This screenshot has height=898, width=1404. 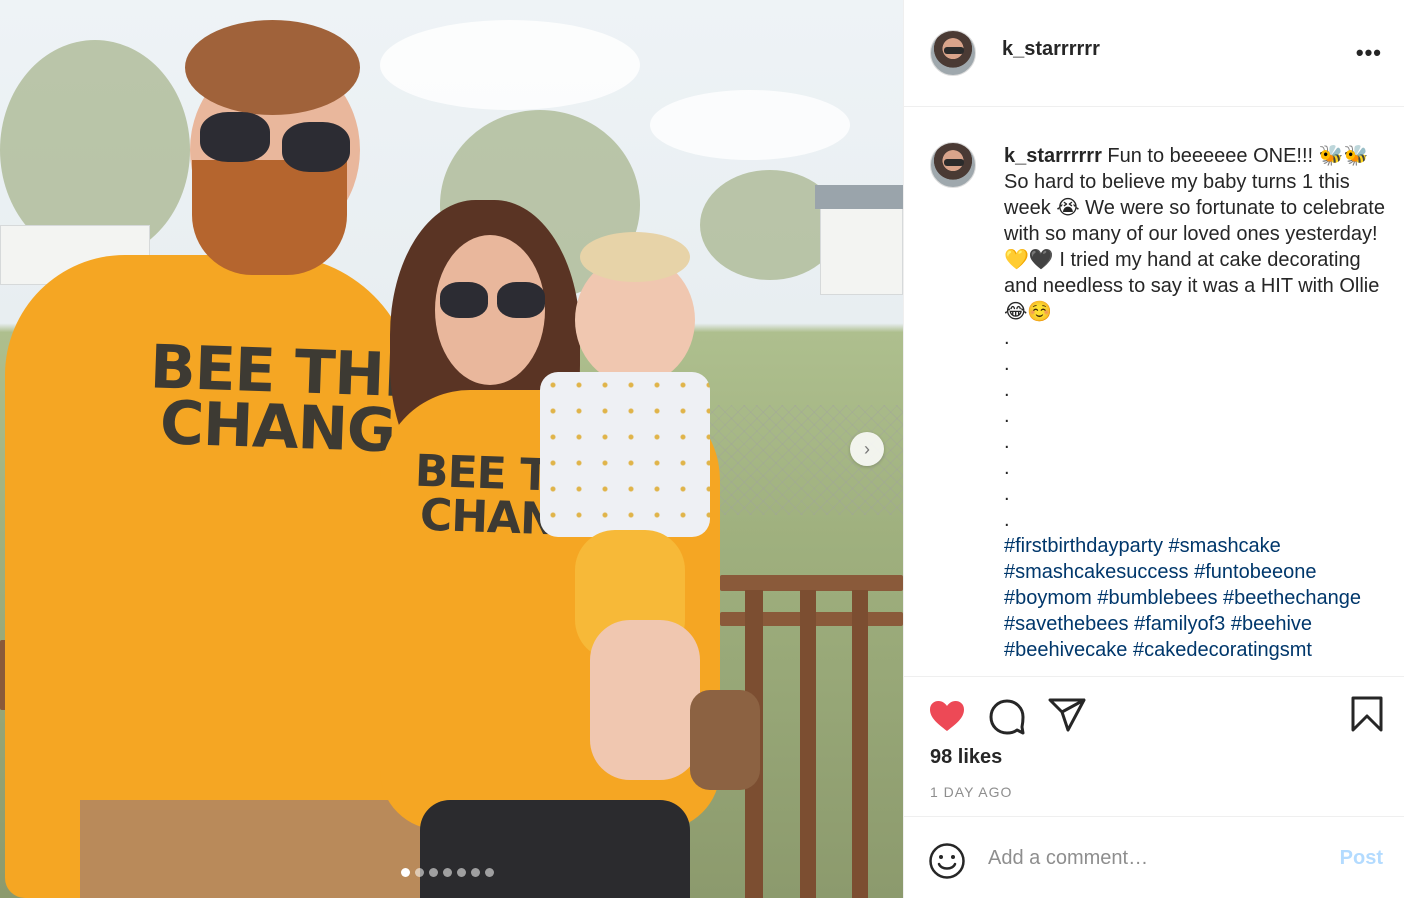 I want to click on emoji-icon, so click(x=947, y=861).